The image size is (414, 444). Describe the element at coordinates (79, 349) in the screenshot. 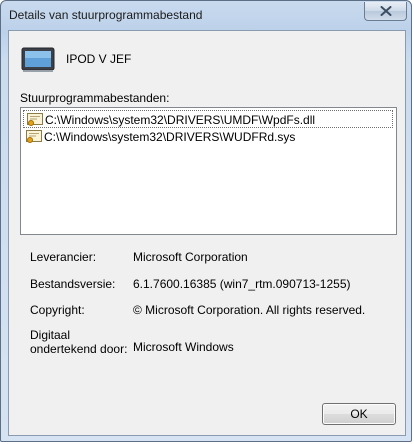

I see `digital-signer-label-line2: ondertekend door:` at that location.